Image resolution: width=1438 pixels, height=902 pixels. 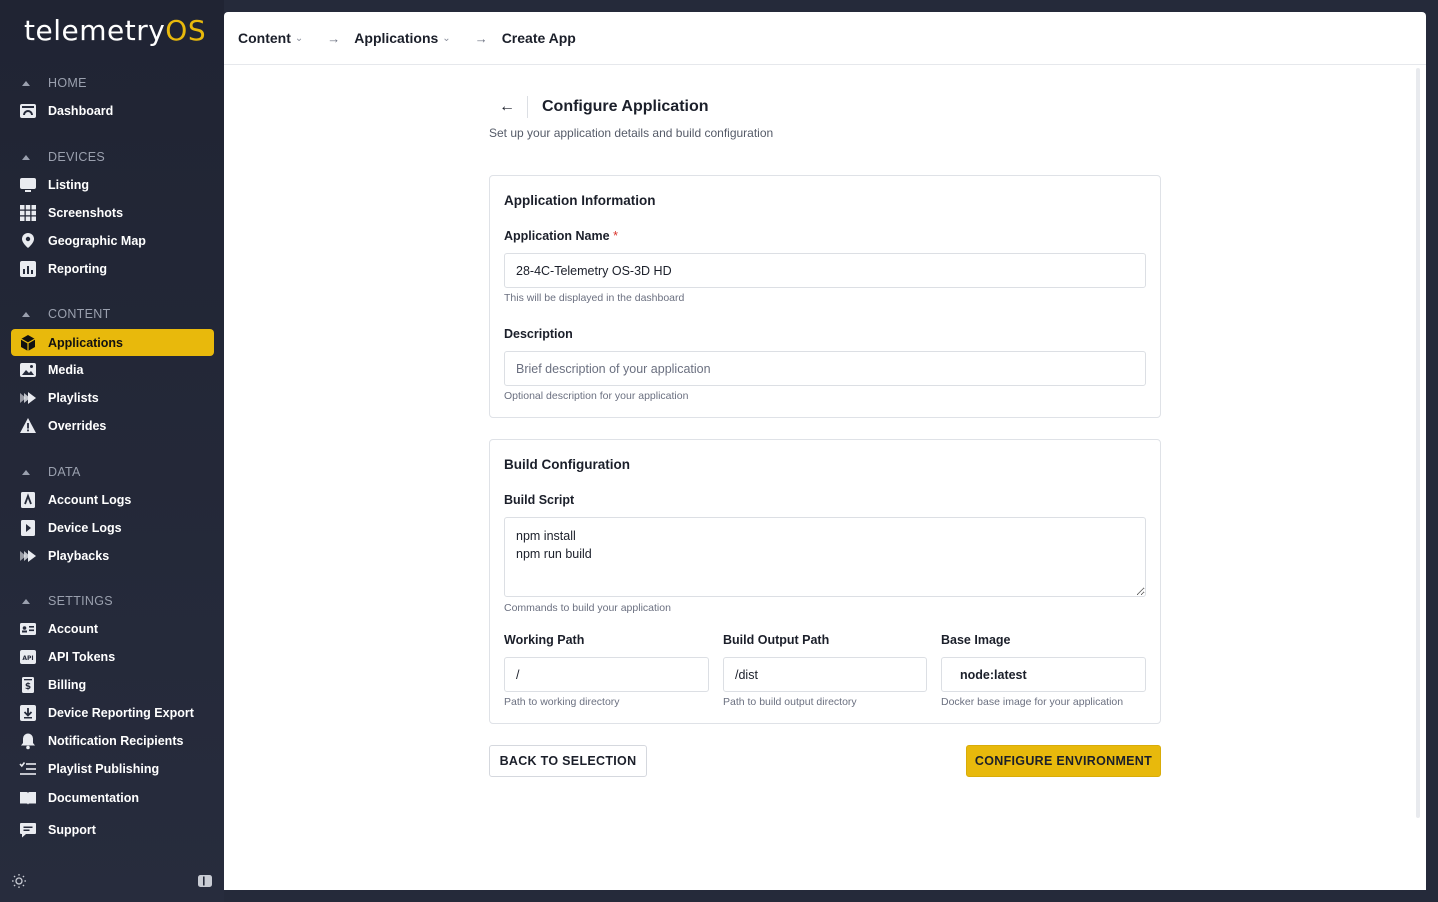 I want to click on section-data-label: DATA, so click(x=64, y=472).